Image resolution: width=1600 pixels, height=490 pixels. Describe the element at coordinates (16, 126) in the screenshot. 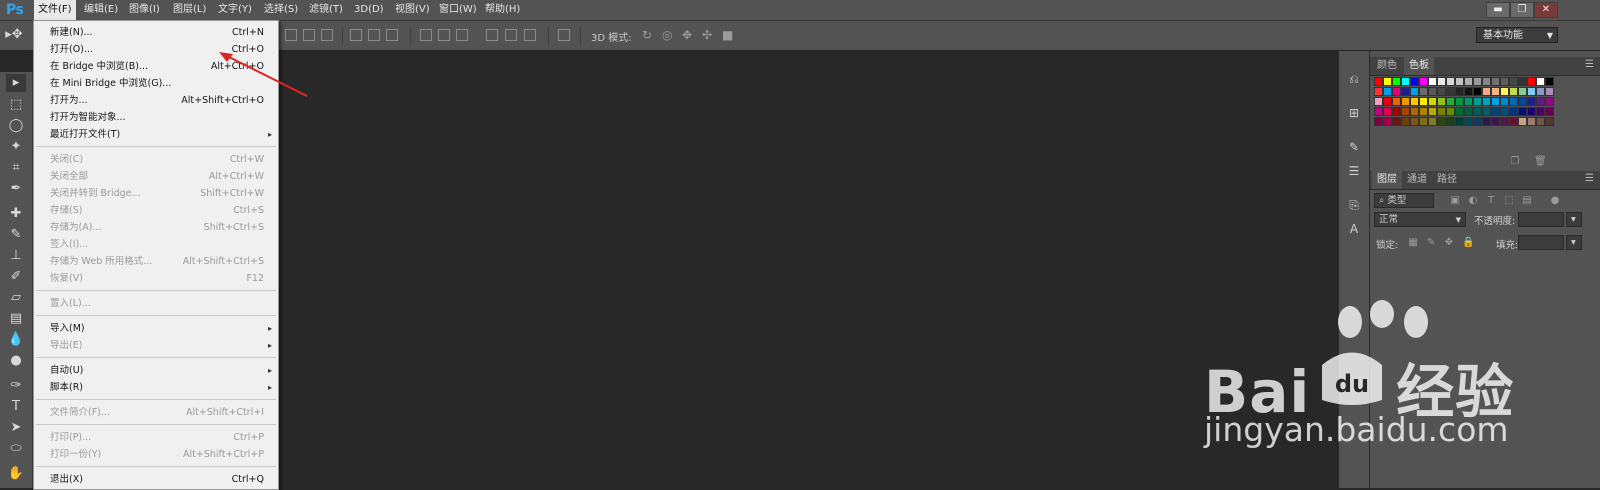

I see `lasso-tool-icon: ◯` at that location.